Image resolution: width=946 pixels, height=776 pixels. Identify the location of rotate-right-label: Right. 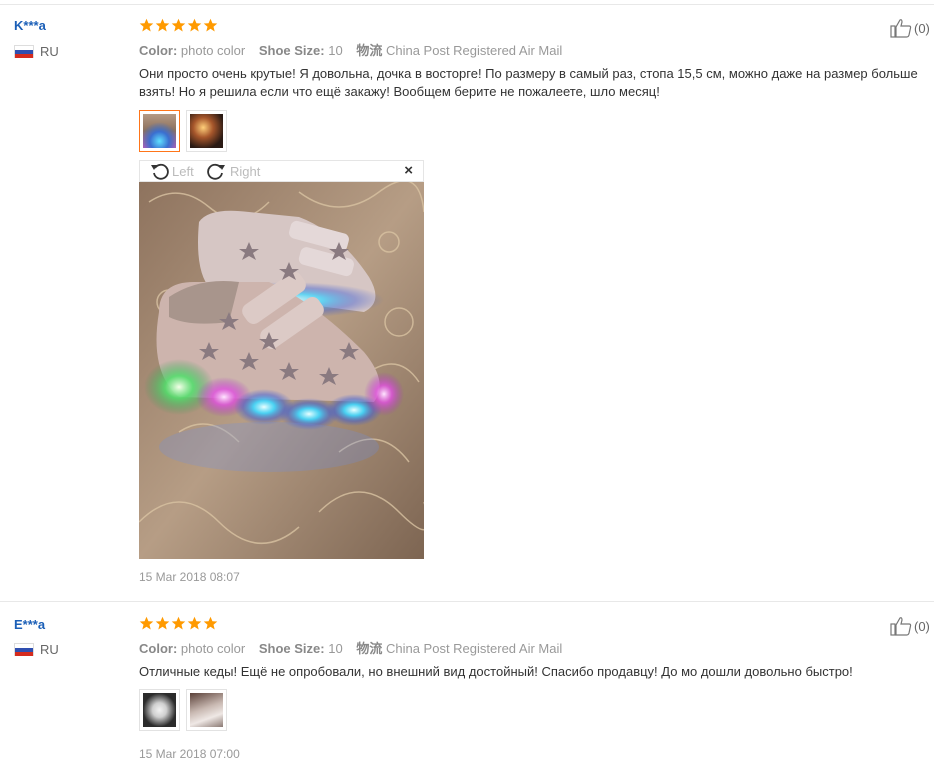
(245, 171).